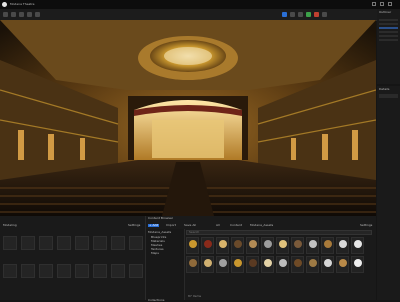 The image size is (400, 302). I want to click on blueprint-icon, so click(29, 14).